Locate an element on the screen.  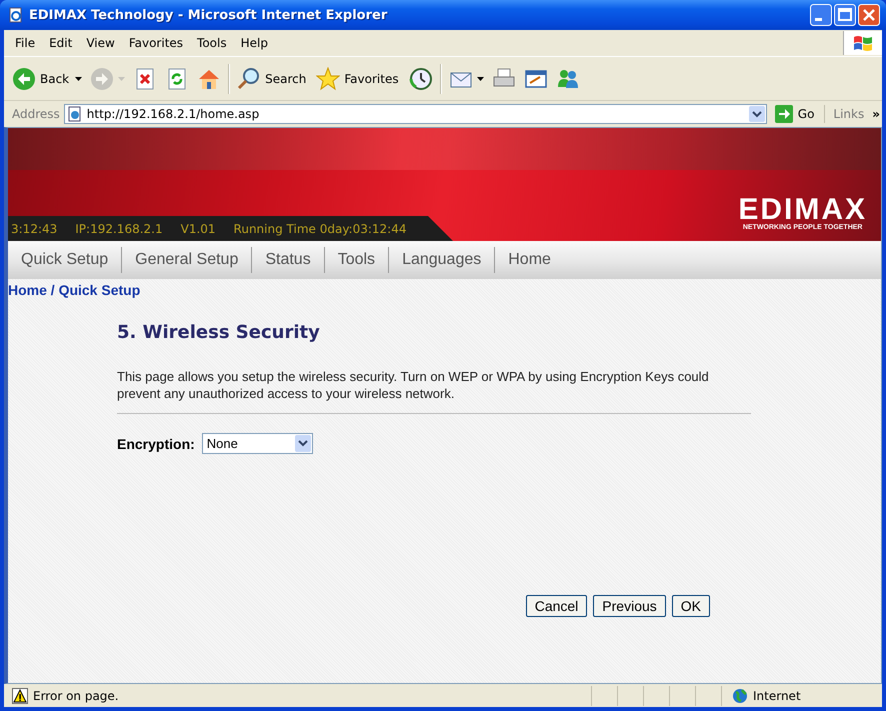
search-icon is located at coordinates (249, 78).